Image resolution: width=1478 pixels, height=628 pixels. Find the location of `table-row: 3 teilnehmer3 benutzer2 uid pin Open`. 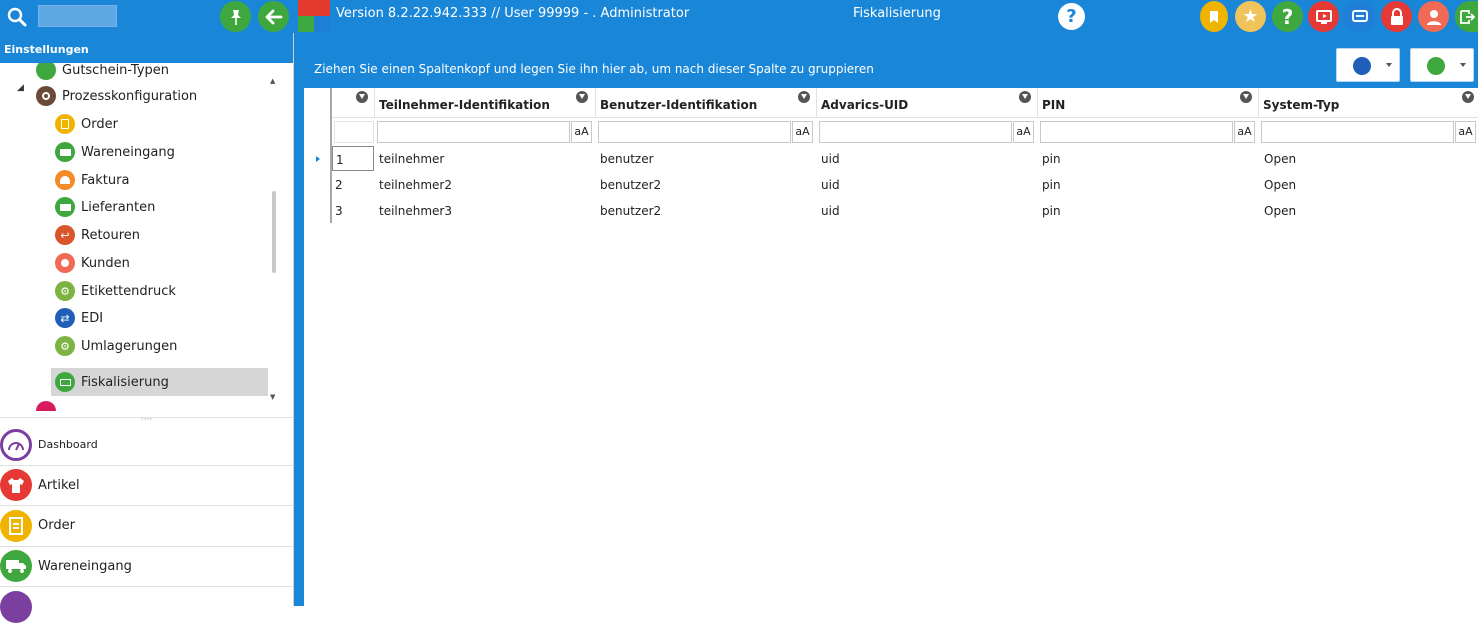

table-row: 3 teilnehmer3 benutzer2 uid pin Open is located at coordinates (891, 210).